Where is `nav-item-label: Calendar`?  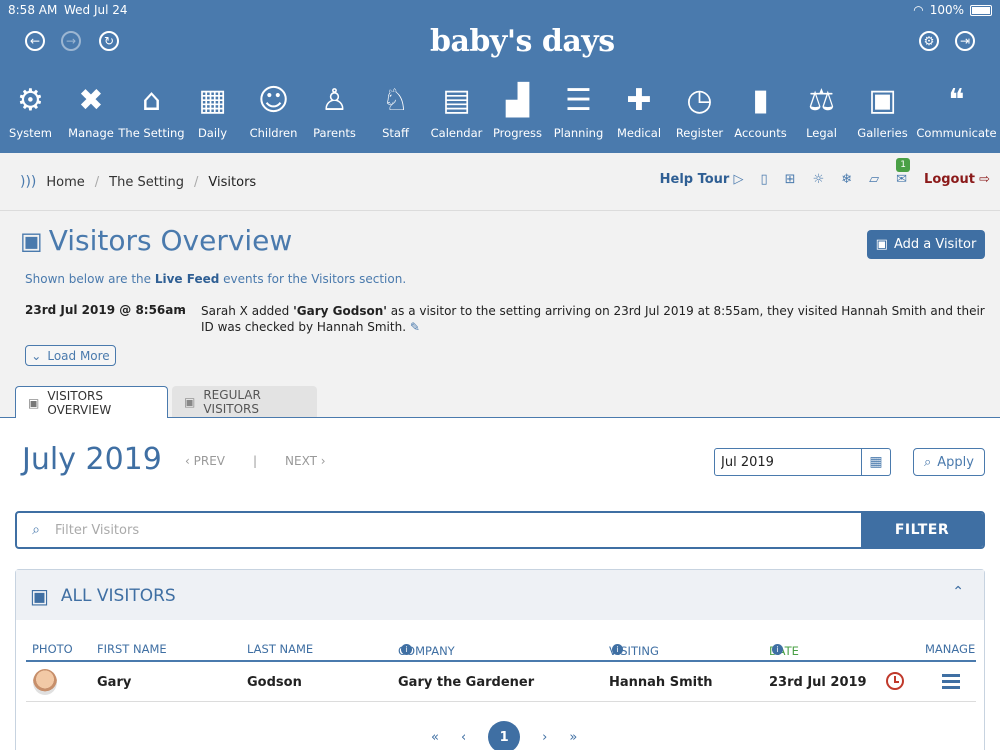 nav-item-label: Calendar is located at coordinates (456, 133).